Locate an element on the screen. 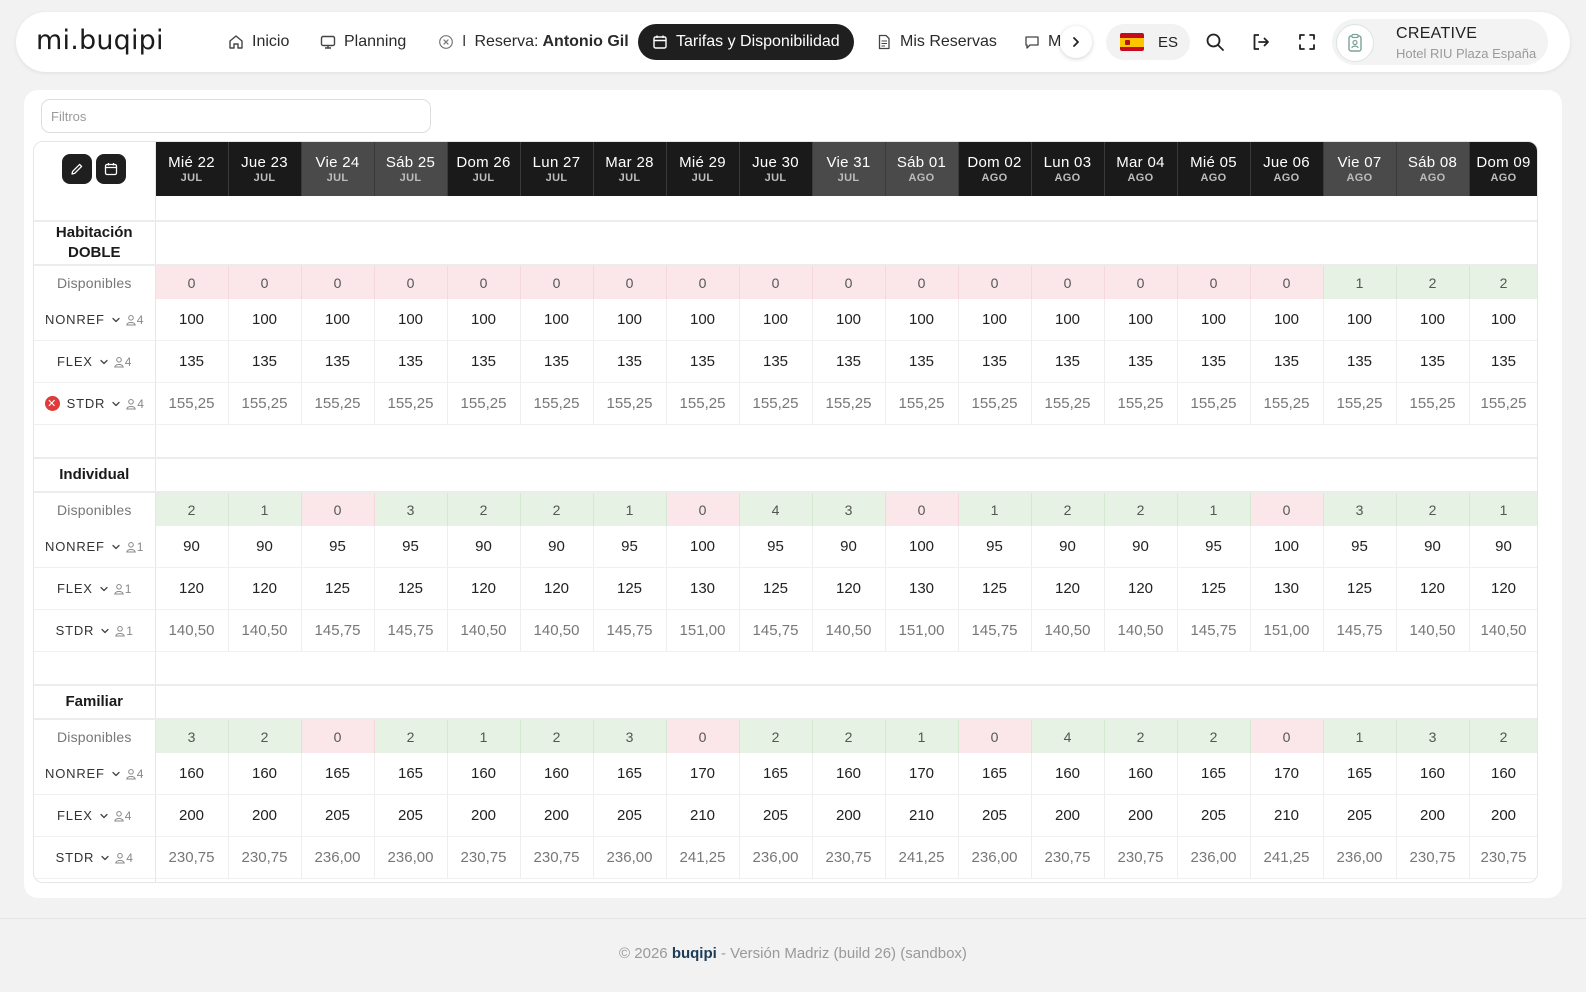  date-column-header: Mié 29 JUL is located at coordinates (703, 169).